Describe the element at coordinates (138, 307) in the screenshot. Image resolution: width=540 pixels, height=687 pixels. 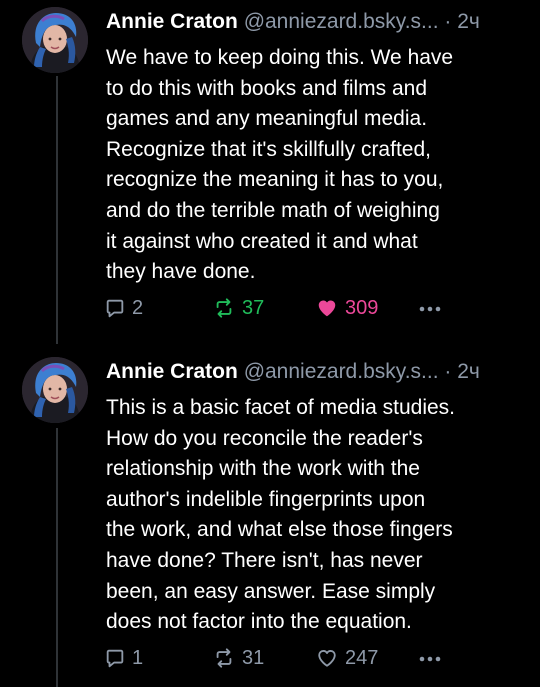
I see `reply-count: 2` at that location.